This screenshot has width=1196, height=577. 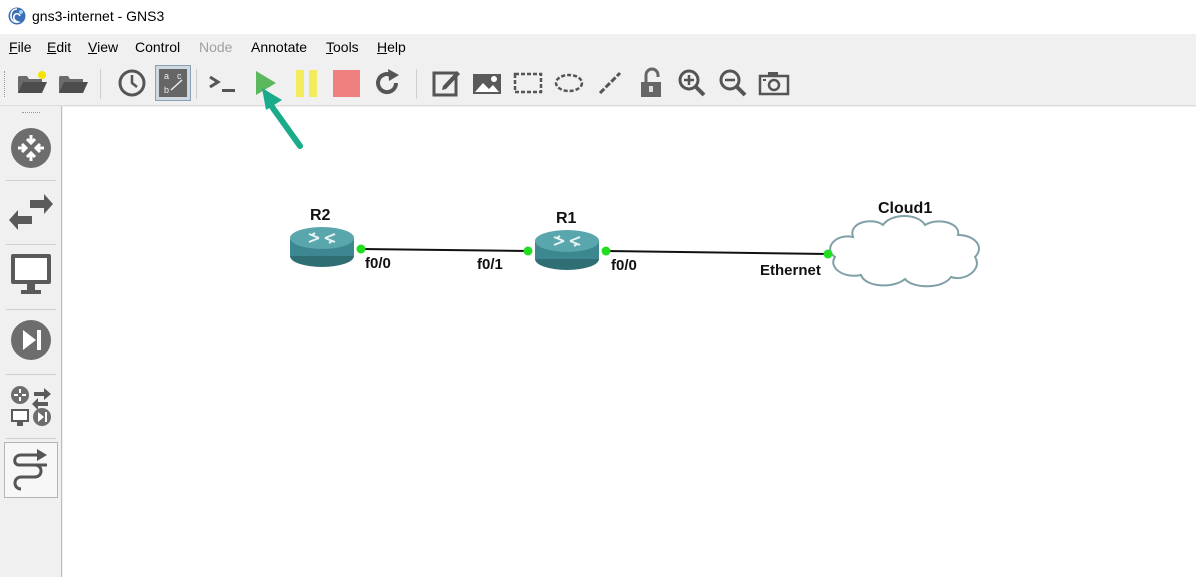 I want to click on port-label-r1-f0-1: f0/1, so click(x=490, y=264).